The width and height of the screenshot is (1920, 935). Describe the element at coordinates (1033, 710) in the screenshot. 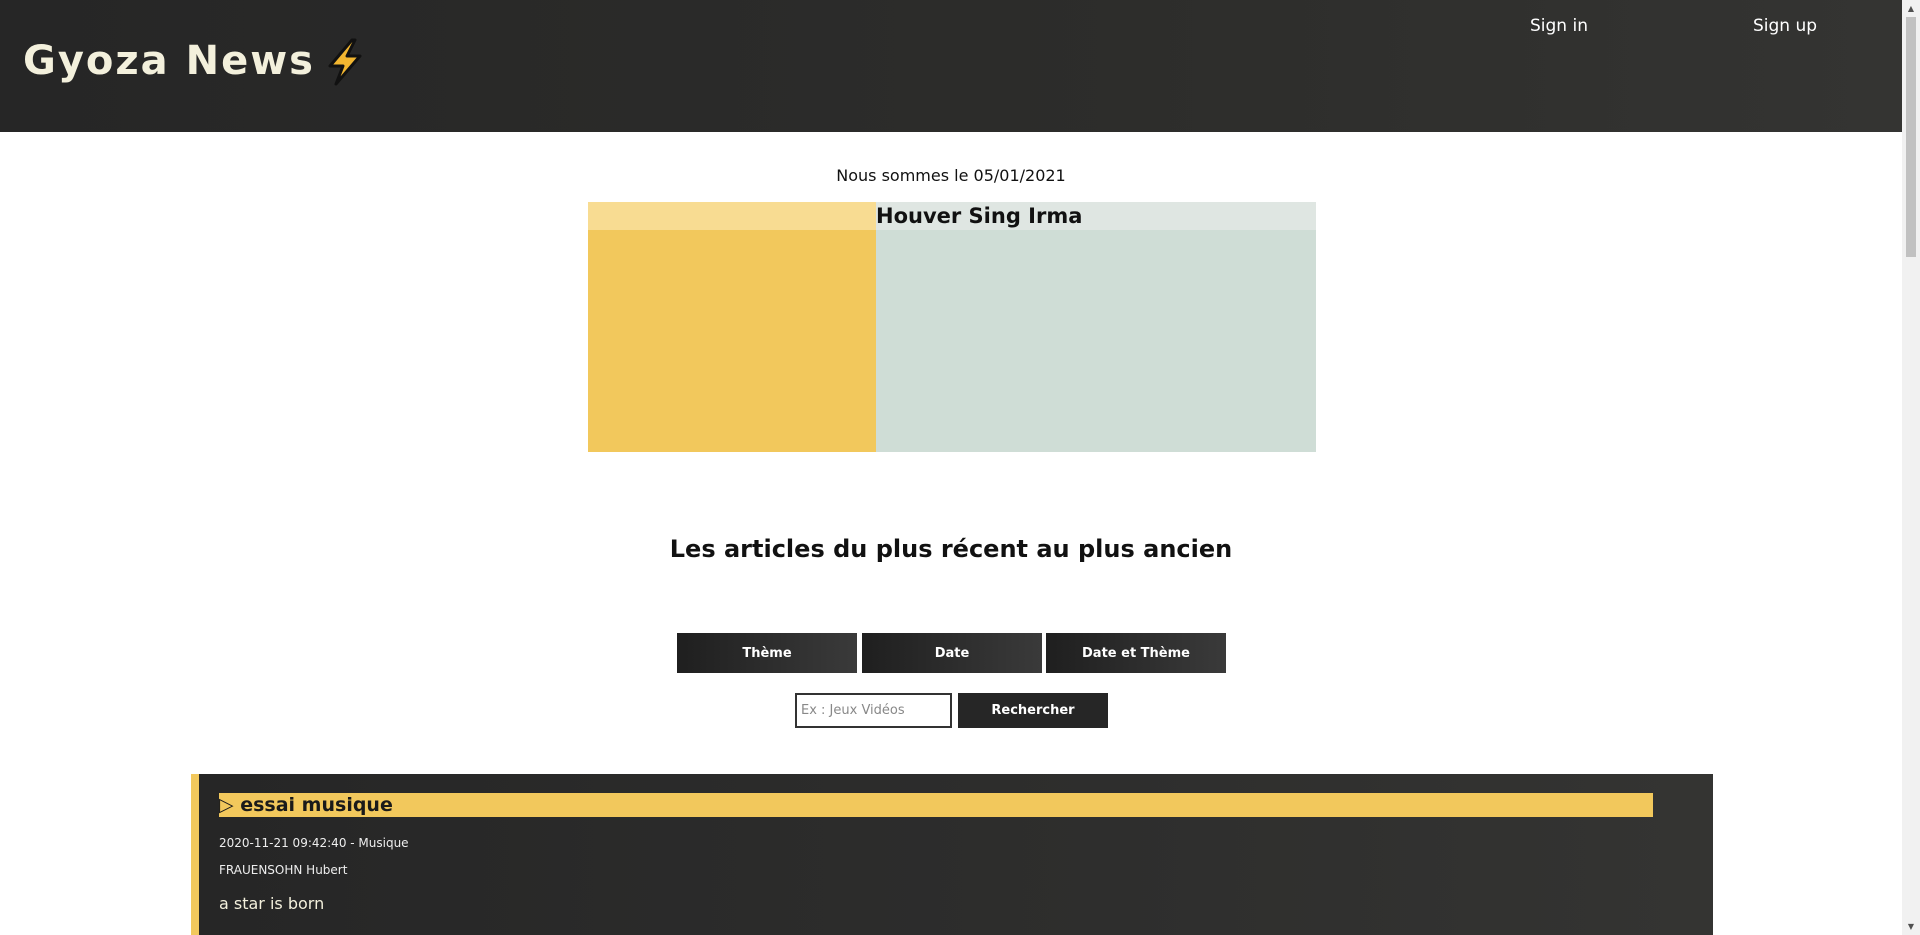

I see `search-button: Rechercher` at that location.